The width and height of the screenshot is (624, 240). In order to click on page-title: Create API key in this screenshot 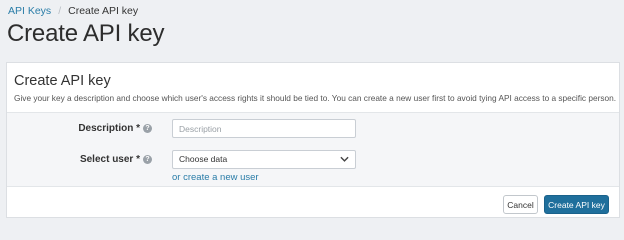, I will do `click(86, 33)`.